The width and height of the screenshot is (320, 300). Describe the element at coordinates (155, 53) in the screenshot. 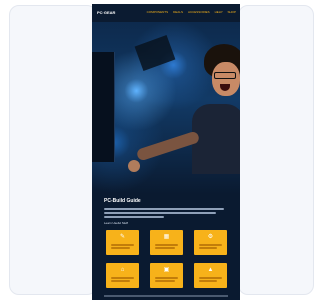

I see `hardware-shape` at that location.